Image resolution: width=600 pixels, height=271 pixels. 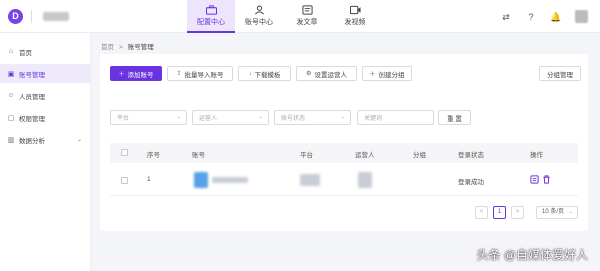 I want to click on breadcrumb-home: 首页, so click(x=107, y=47).